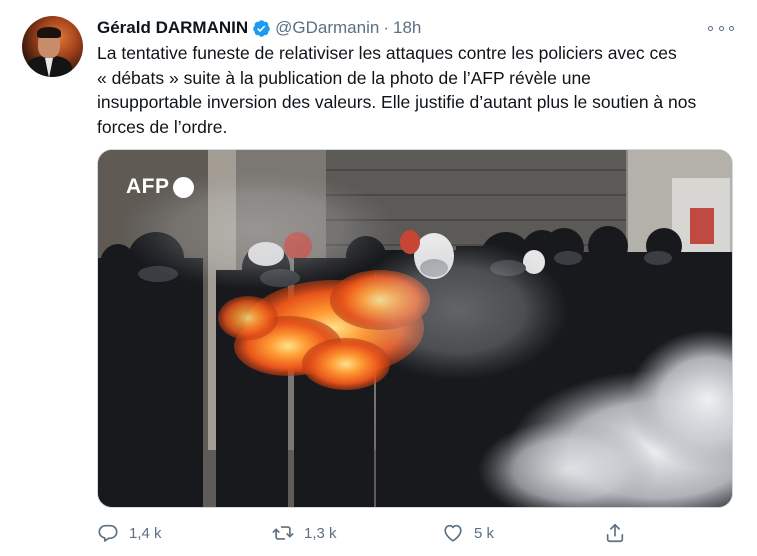  Describe the element at coordinates (52, 46) in the screenshot. I see `avatar` at that location.